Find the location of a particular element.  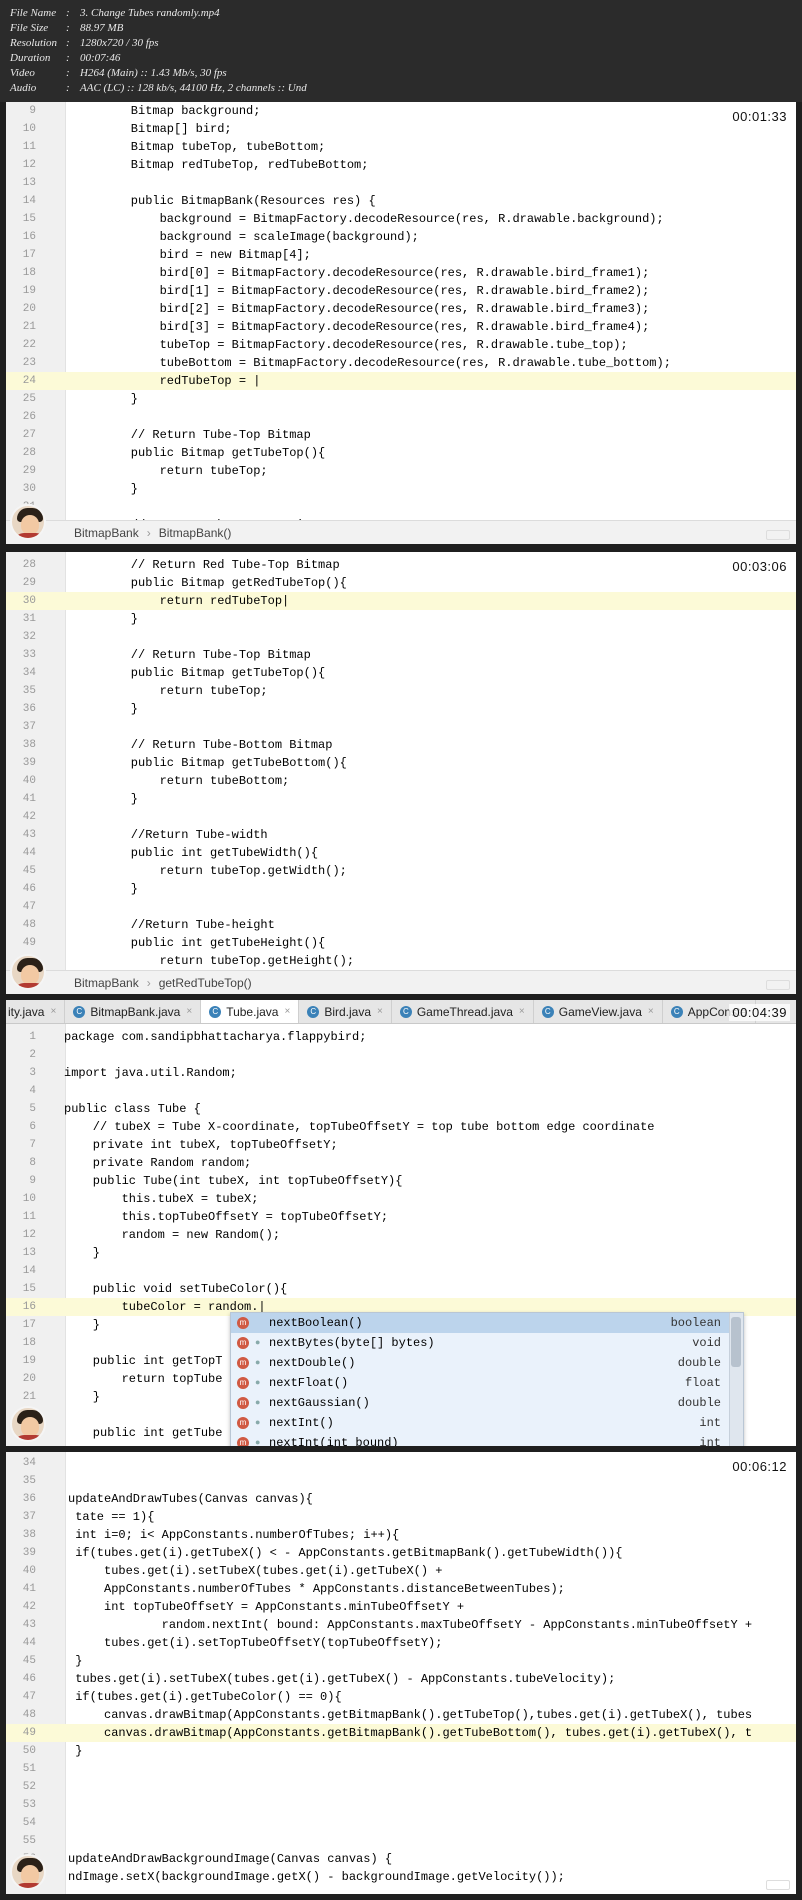

code-line: 8 private Random random; is located at coordinates (401, 1163).